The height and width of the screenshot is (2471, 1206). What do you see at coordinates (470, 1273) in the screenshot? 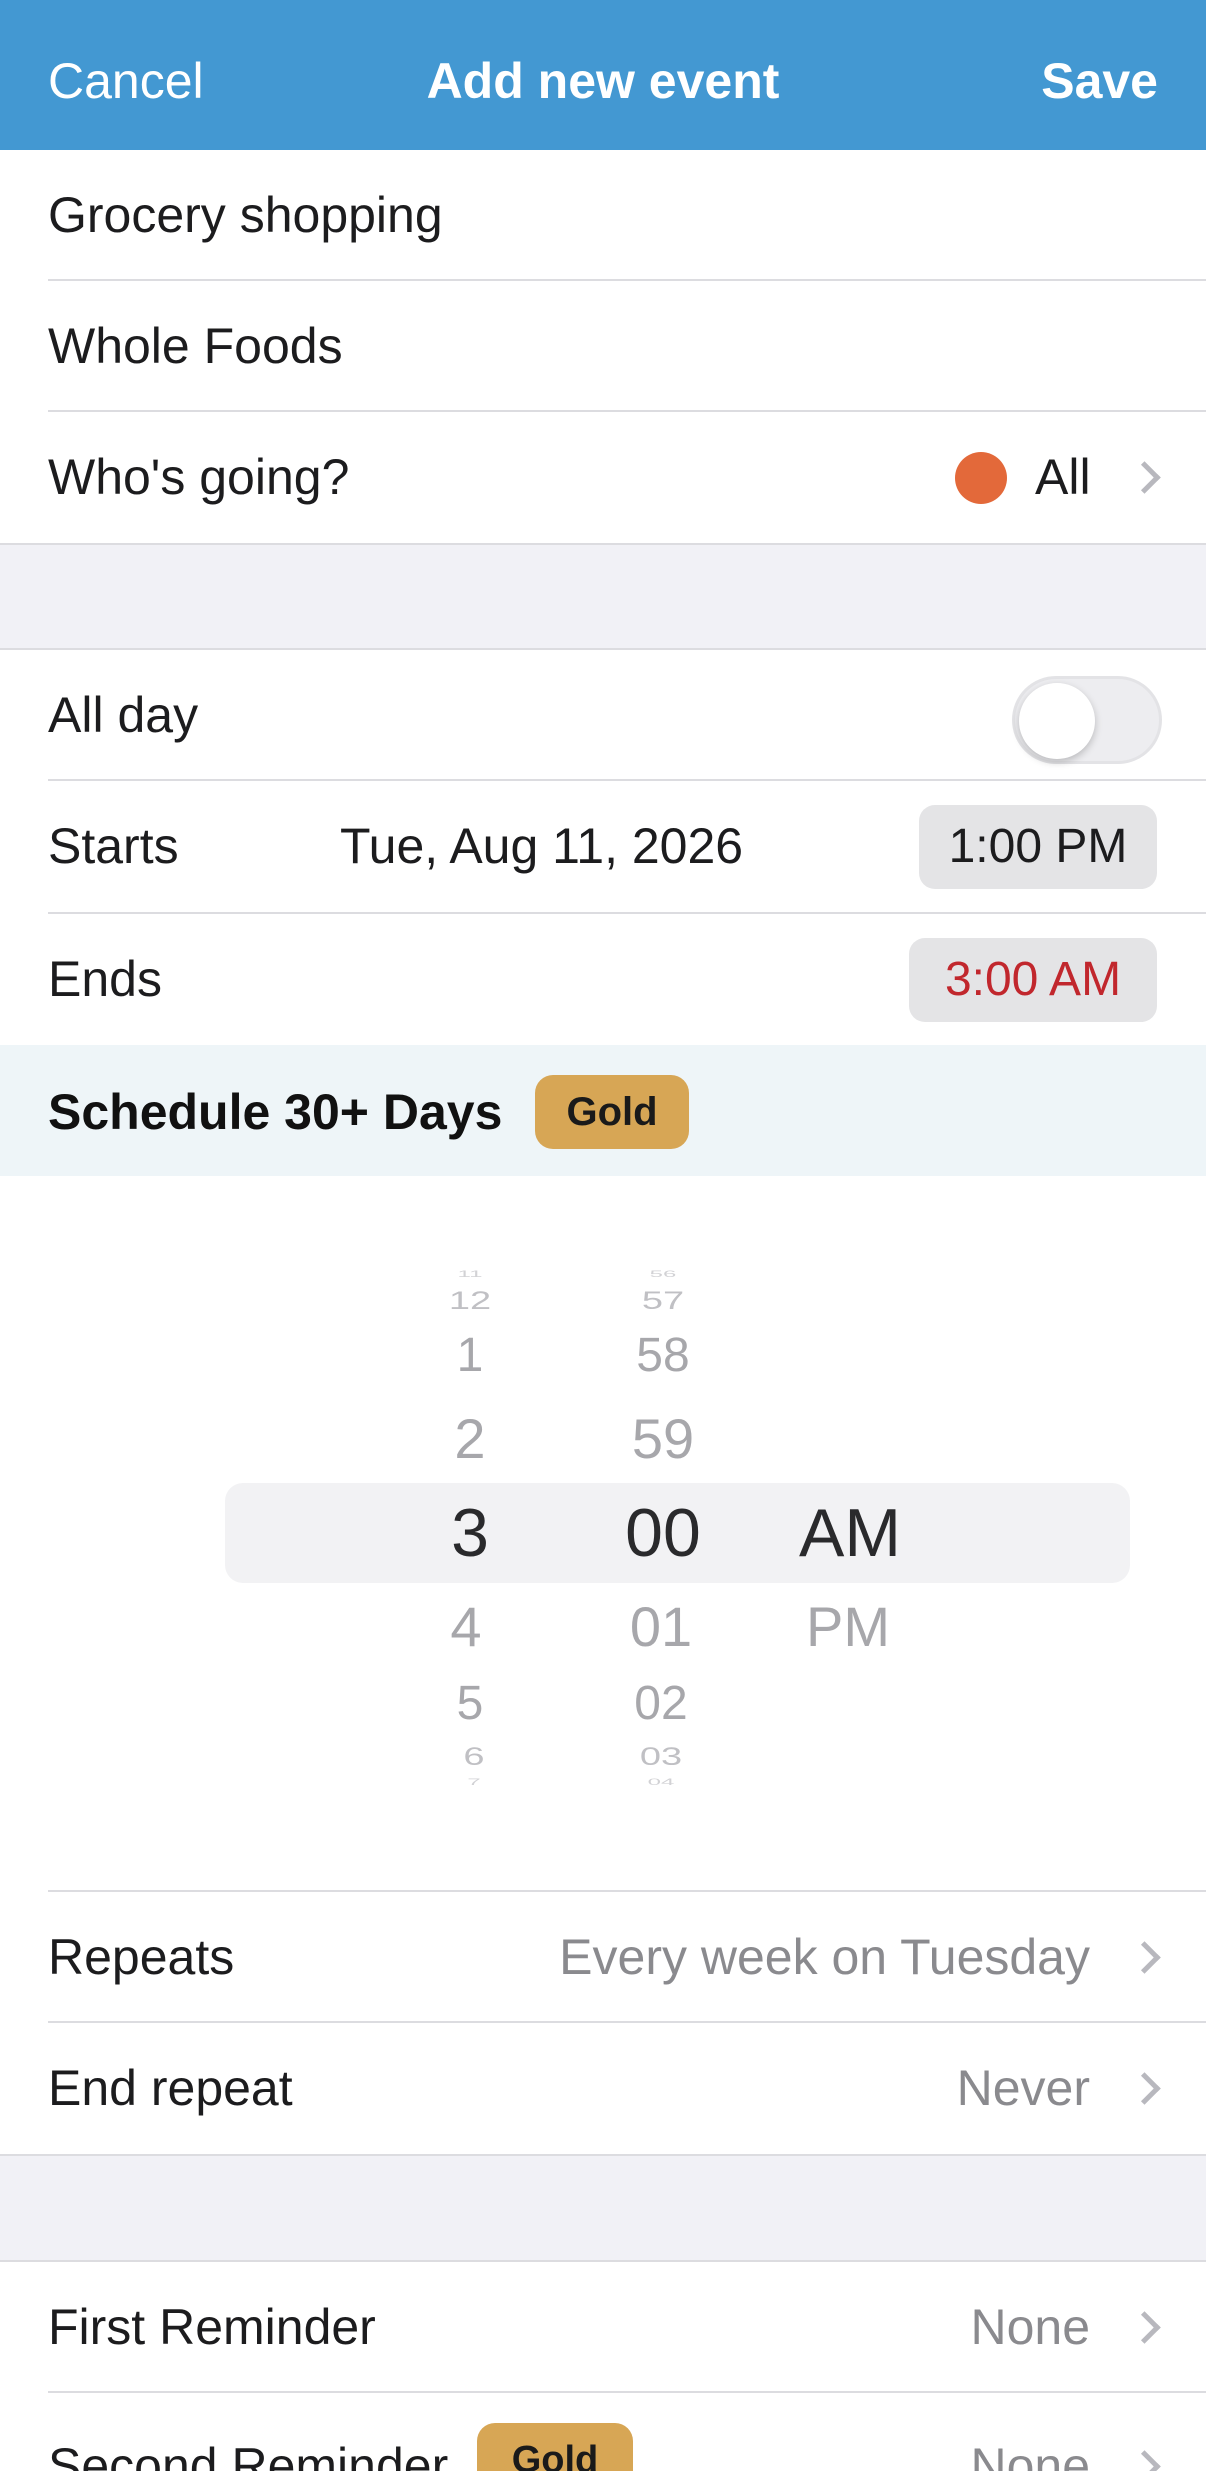
I see `picker-hour: 11` at bounding box center [470, 1273].